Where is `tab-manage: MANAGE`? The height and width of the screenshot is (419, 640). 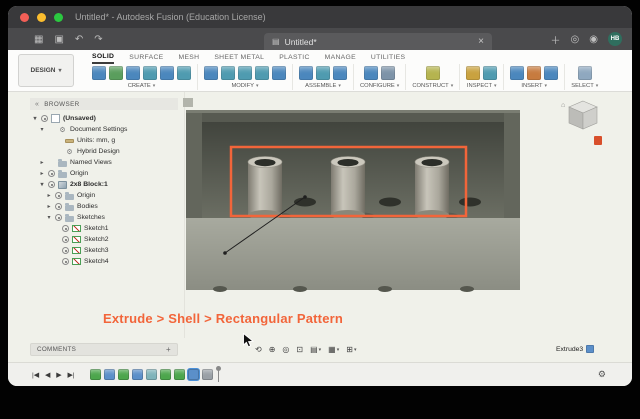
tab-manage: MANAGE is located at coordinates (340, 57).